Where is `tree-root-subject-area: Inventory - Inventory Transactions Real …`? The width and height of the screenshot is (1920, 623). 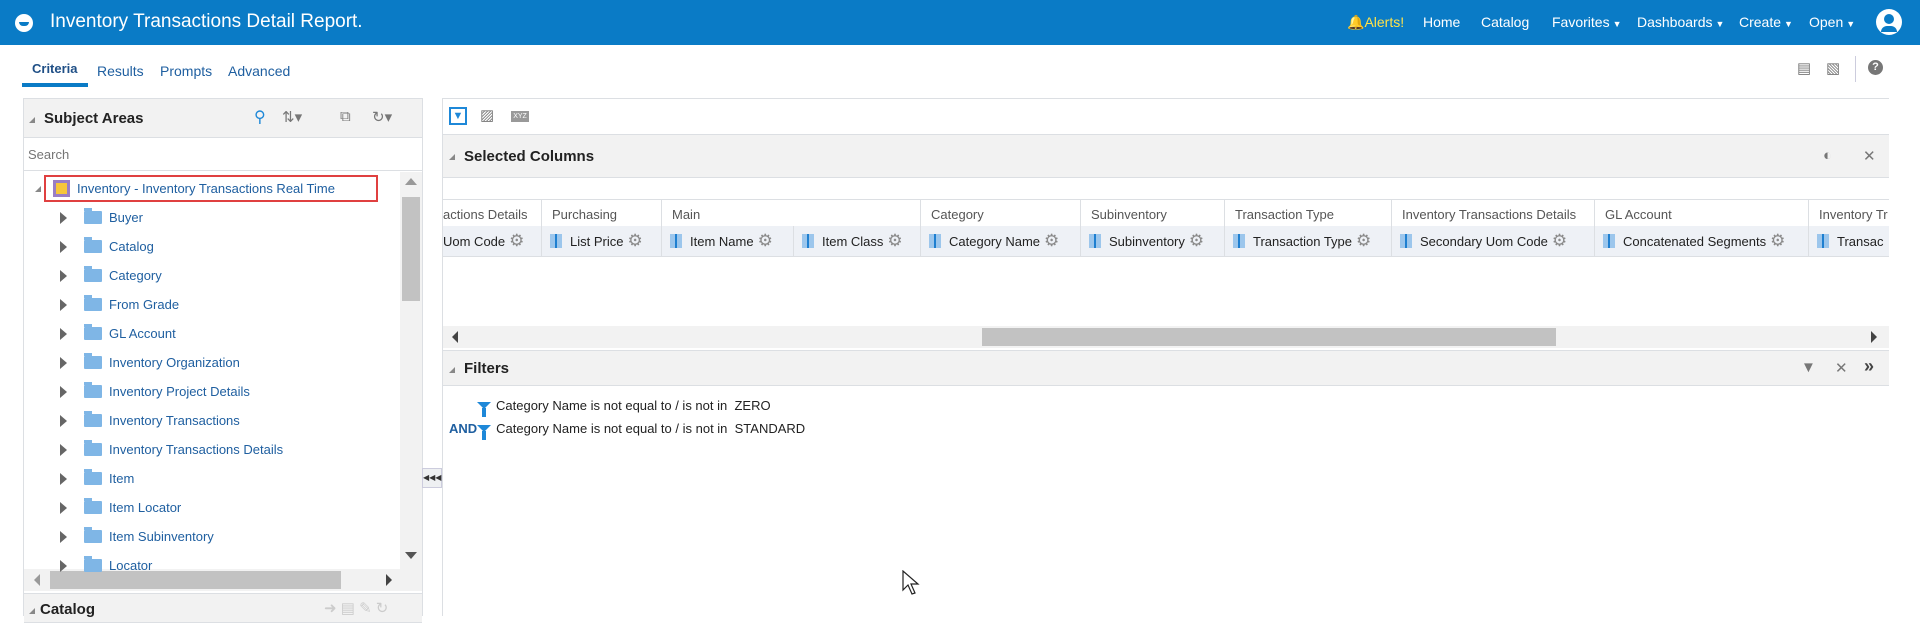
tree-root-subject-area: Inventory - Inventory Transactions Real … is located at coordinates (185, 188).